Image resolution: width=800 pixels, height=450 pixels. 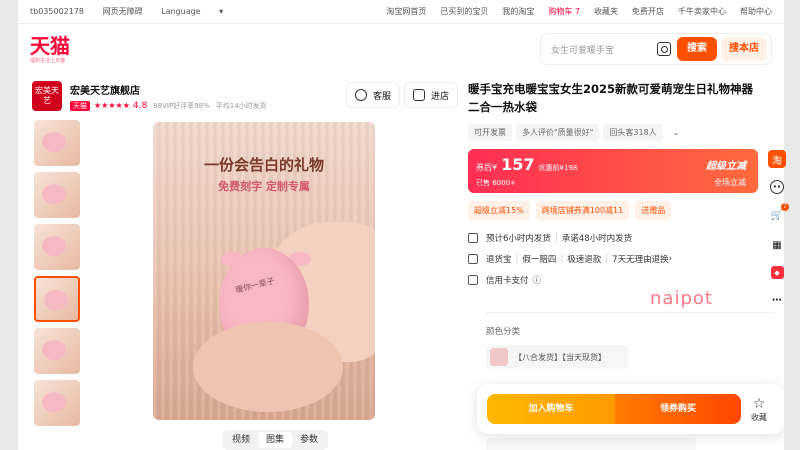 I want to click on buy-now-button: 领券购买, so click(x=678, y=409).